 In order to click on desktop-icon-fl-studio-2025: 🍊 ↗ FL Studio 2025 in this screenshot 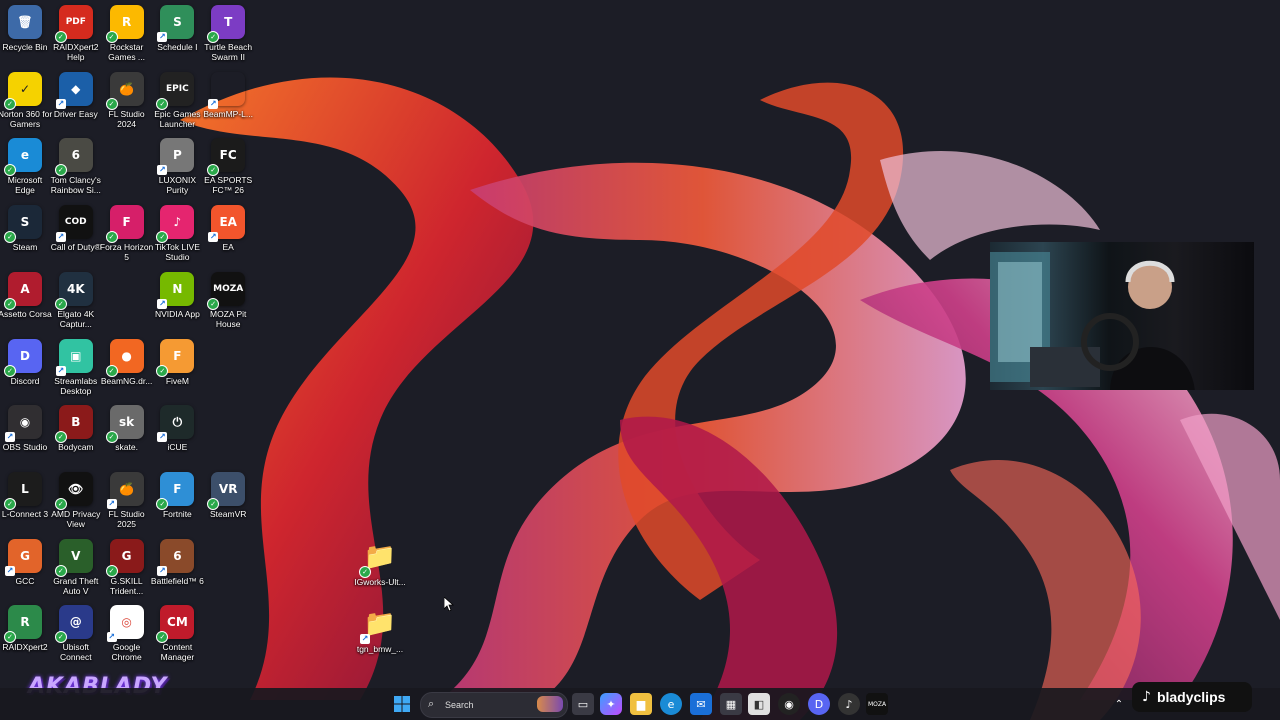, I will do `click(127, 500)`.